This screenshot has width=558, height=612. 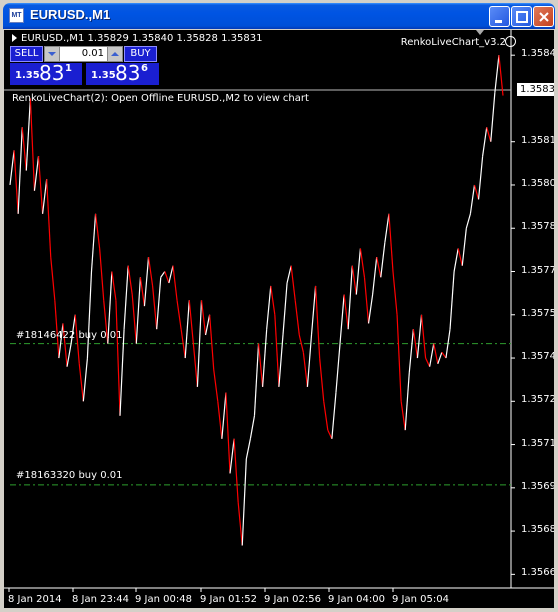 I want to click on lot-decrease-button, so click(x=52, y=54).